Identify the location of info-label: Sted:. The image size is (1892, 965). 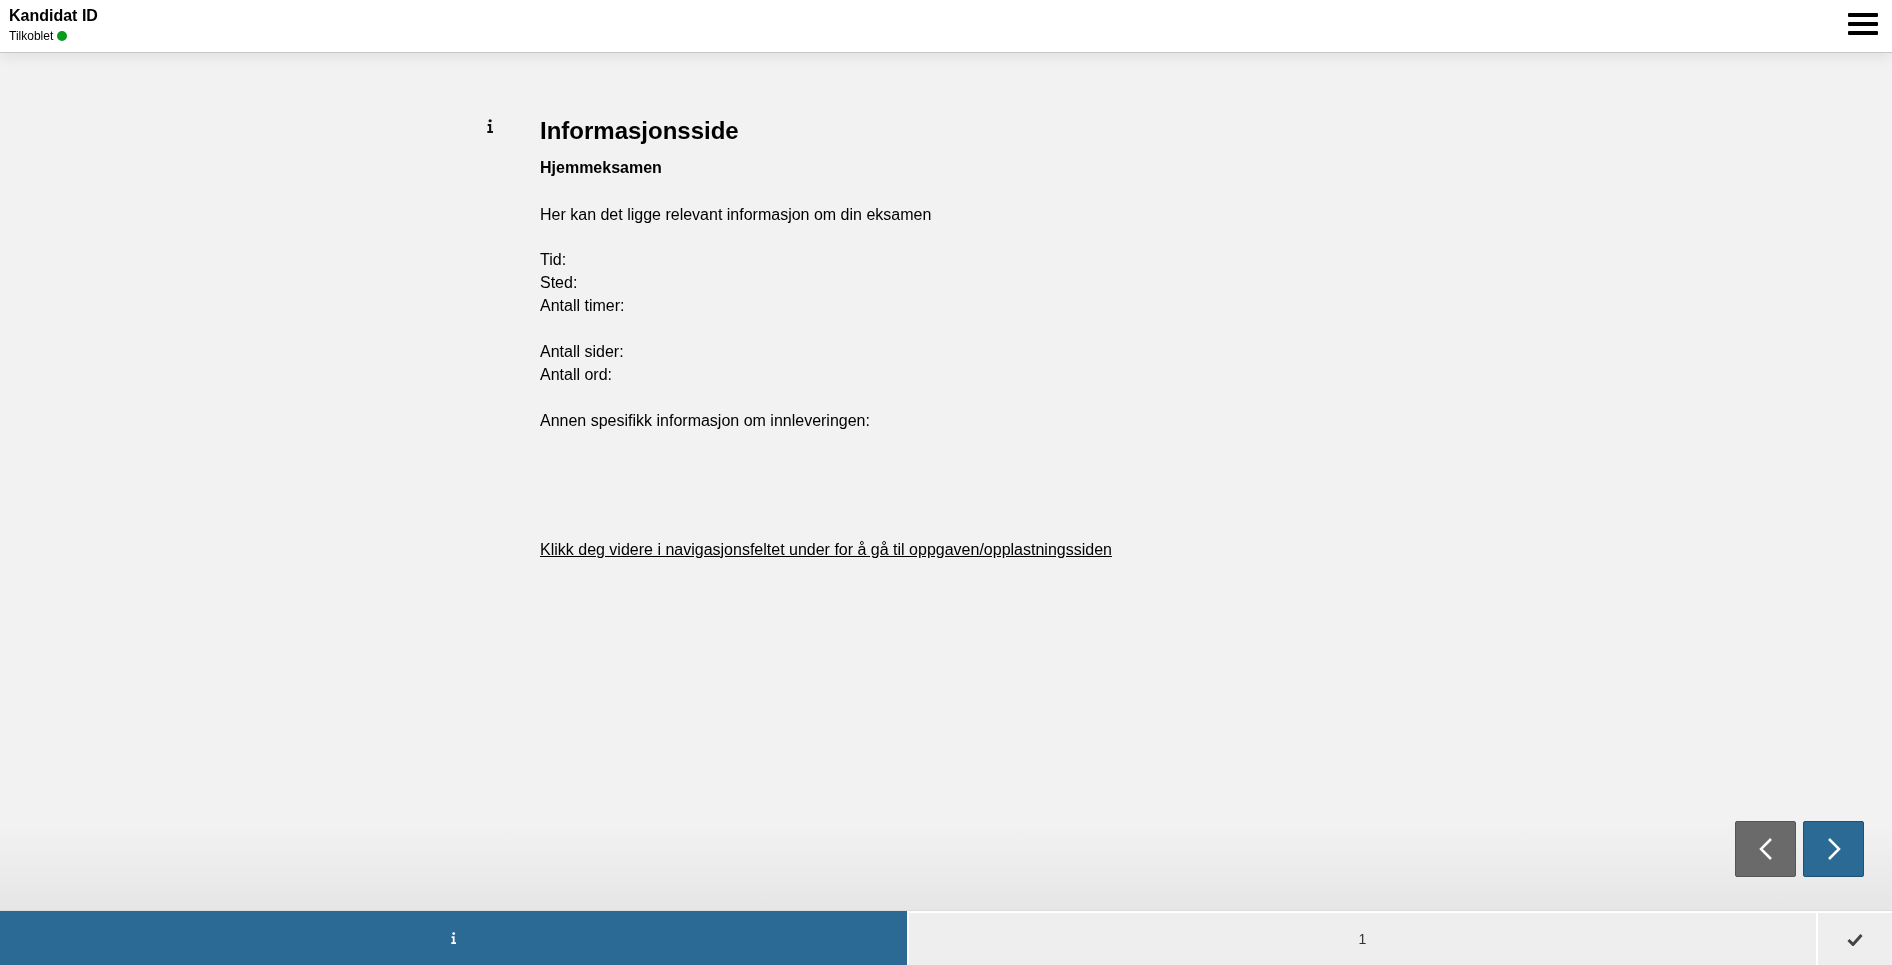
(559, 283).